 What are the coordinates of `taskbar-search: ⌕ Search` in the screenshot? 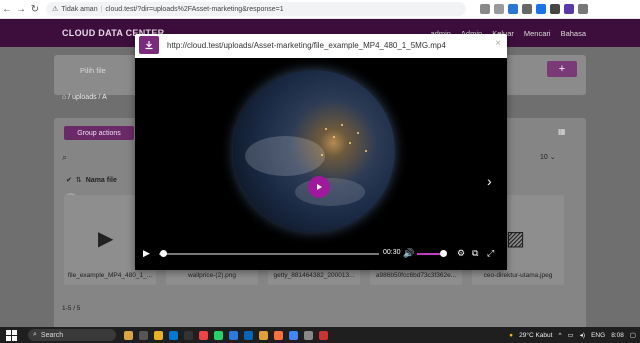 It's located at (72, 335).